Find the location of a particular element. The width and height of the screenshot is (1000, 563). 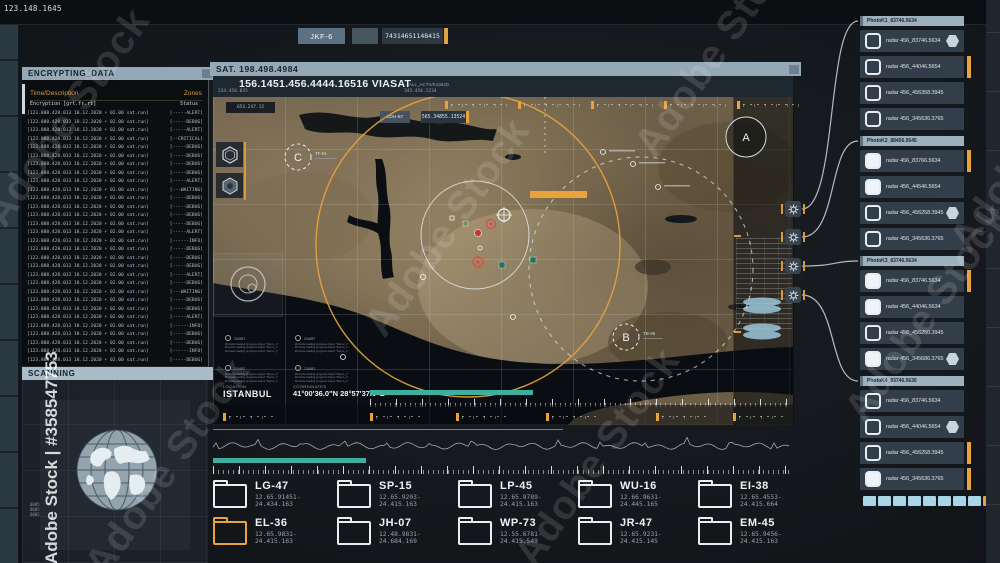

radar-row: radar 456_83766.5634 is located at coordinates (915, 161).